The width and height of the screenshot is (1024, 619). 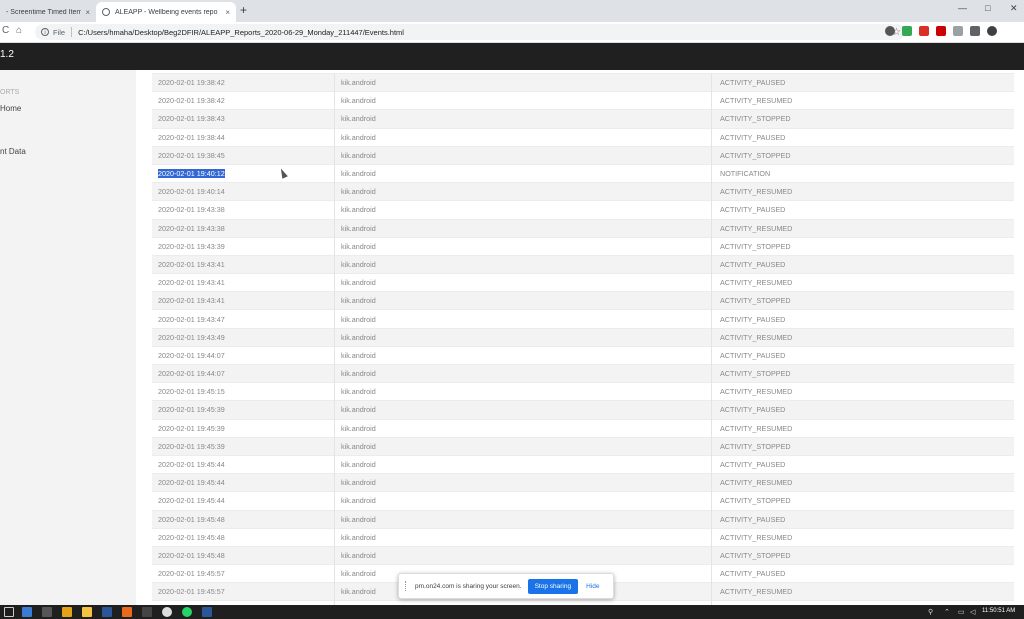 I want to click on timestamp-text: 2020-02-01 19:43:47, so click(x=191, y=319).